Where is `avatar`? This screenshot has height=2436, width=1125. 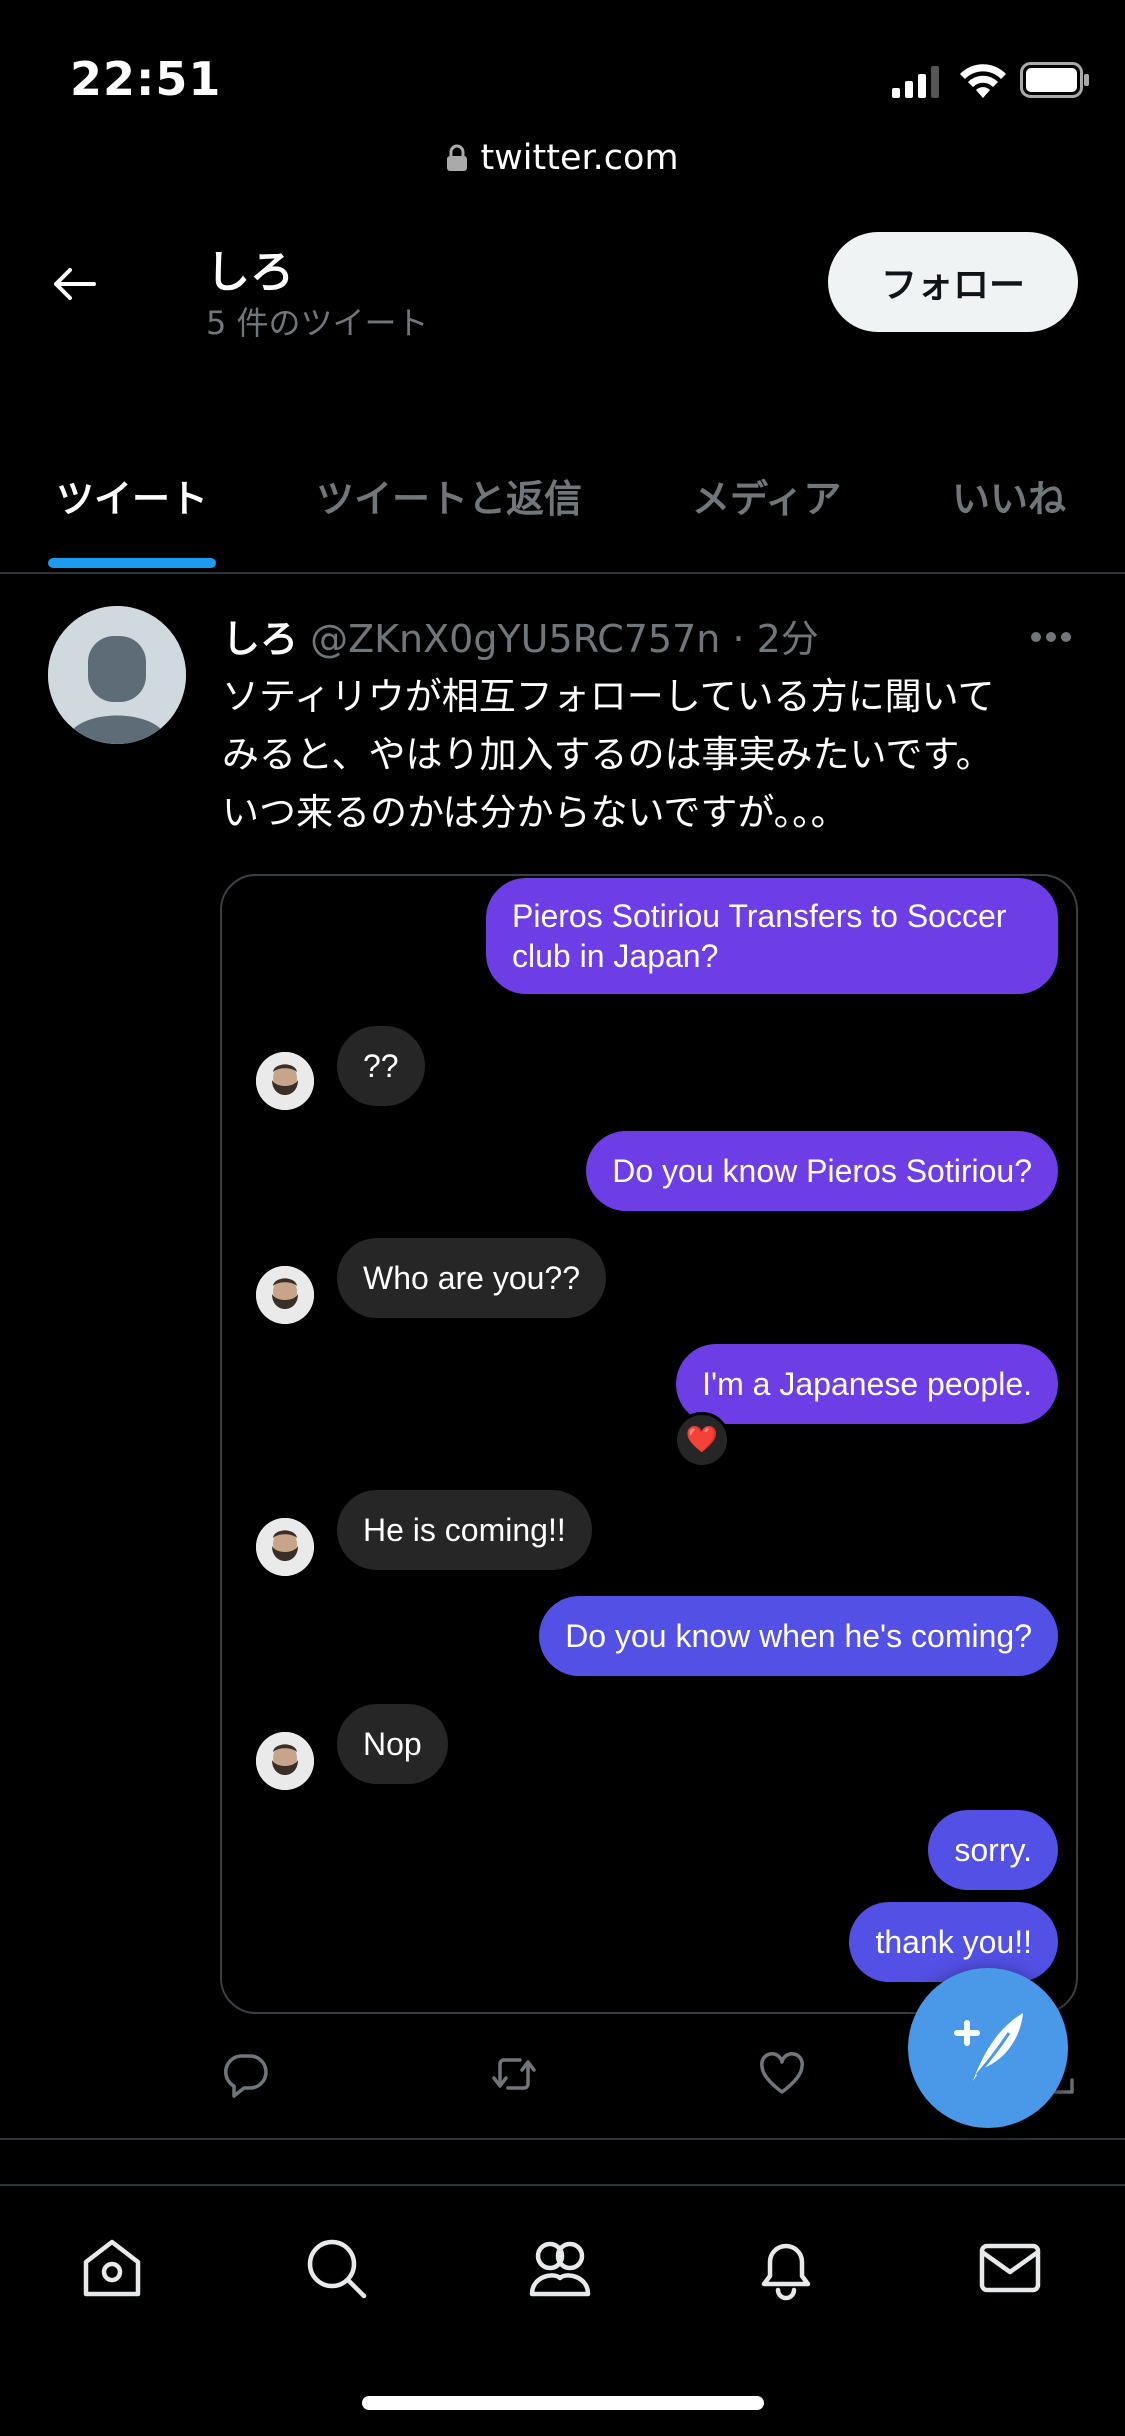
avatar is located at coordinates (117, 675).